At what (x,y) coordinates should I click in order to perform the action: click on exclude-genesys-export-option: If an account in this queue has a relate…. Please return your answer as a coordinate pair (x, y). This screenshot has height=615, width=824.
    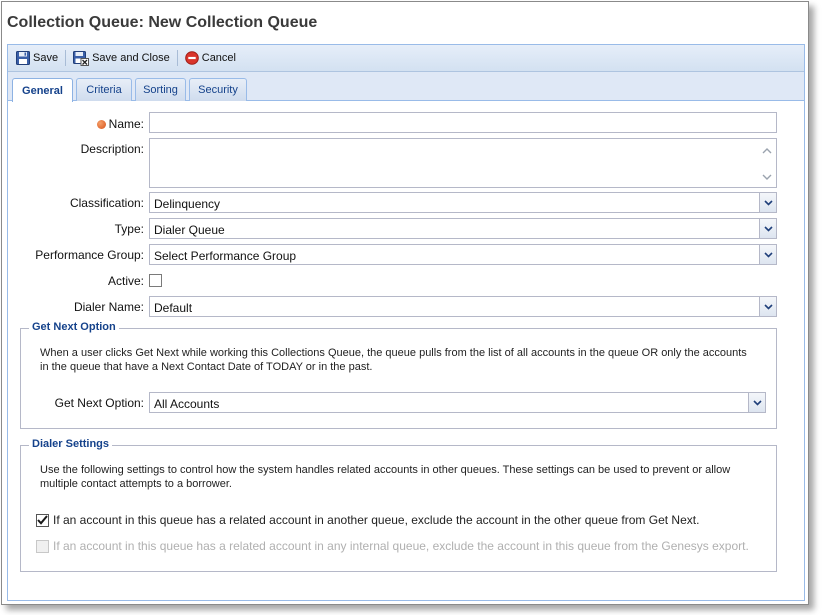
    Looking at the image, I should click on (392, 546).